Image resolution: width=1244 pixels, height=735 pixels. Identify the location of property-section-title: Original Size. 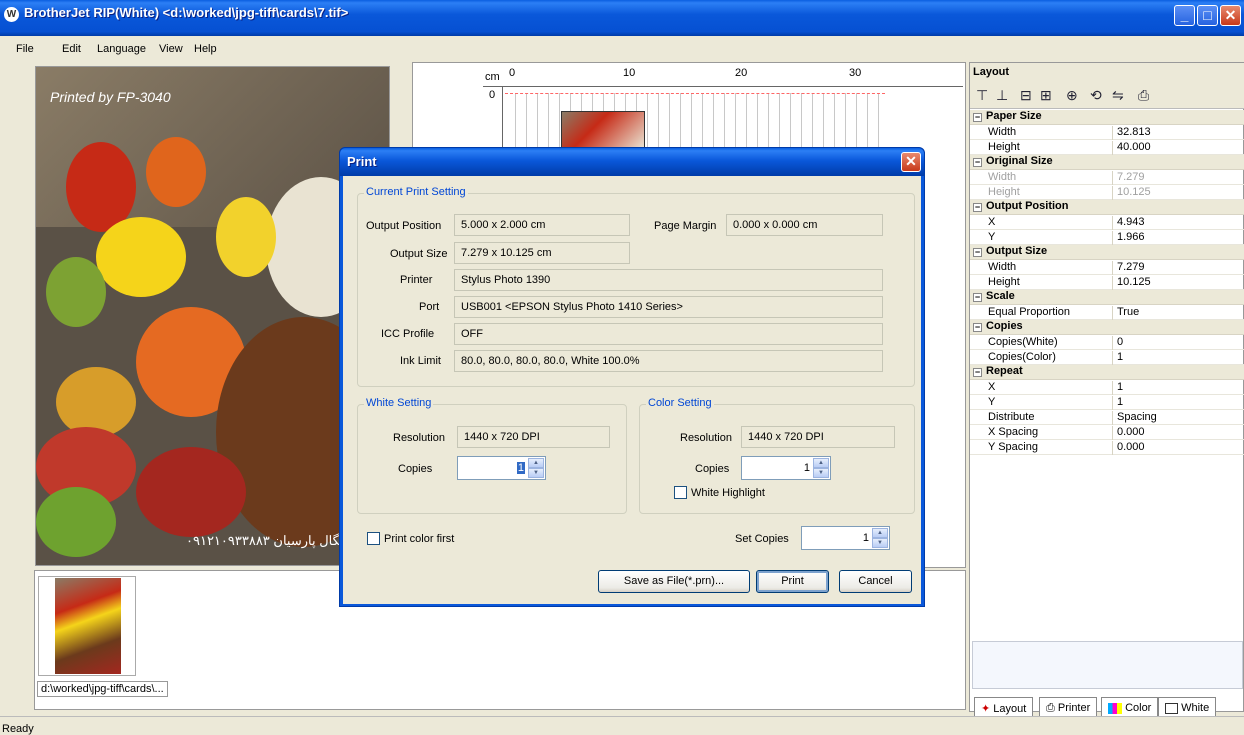
(1019, 161).